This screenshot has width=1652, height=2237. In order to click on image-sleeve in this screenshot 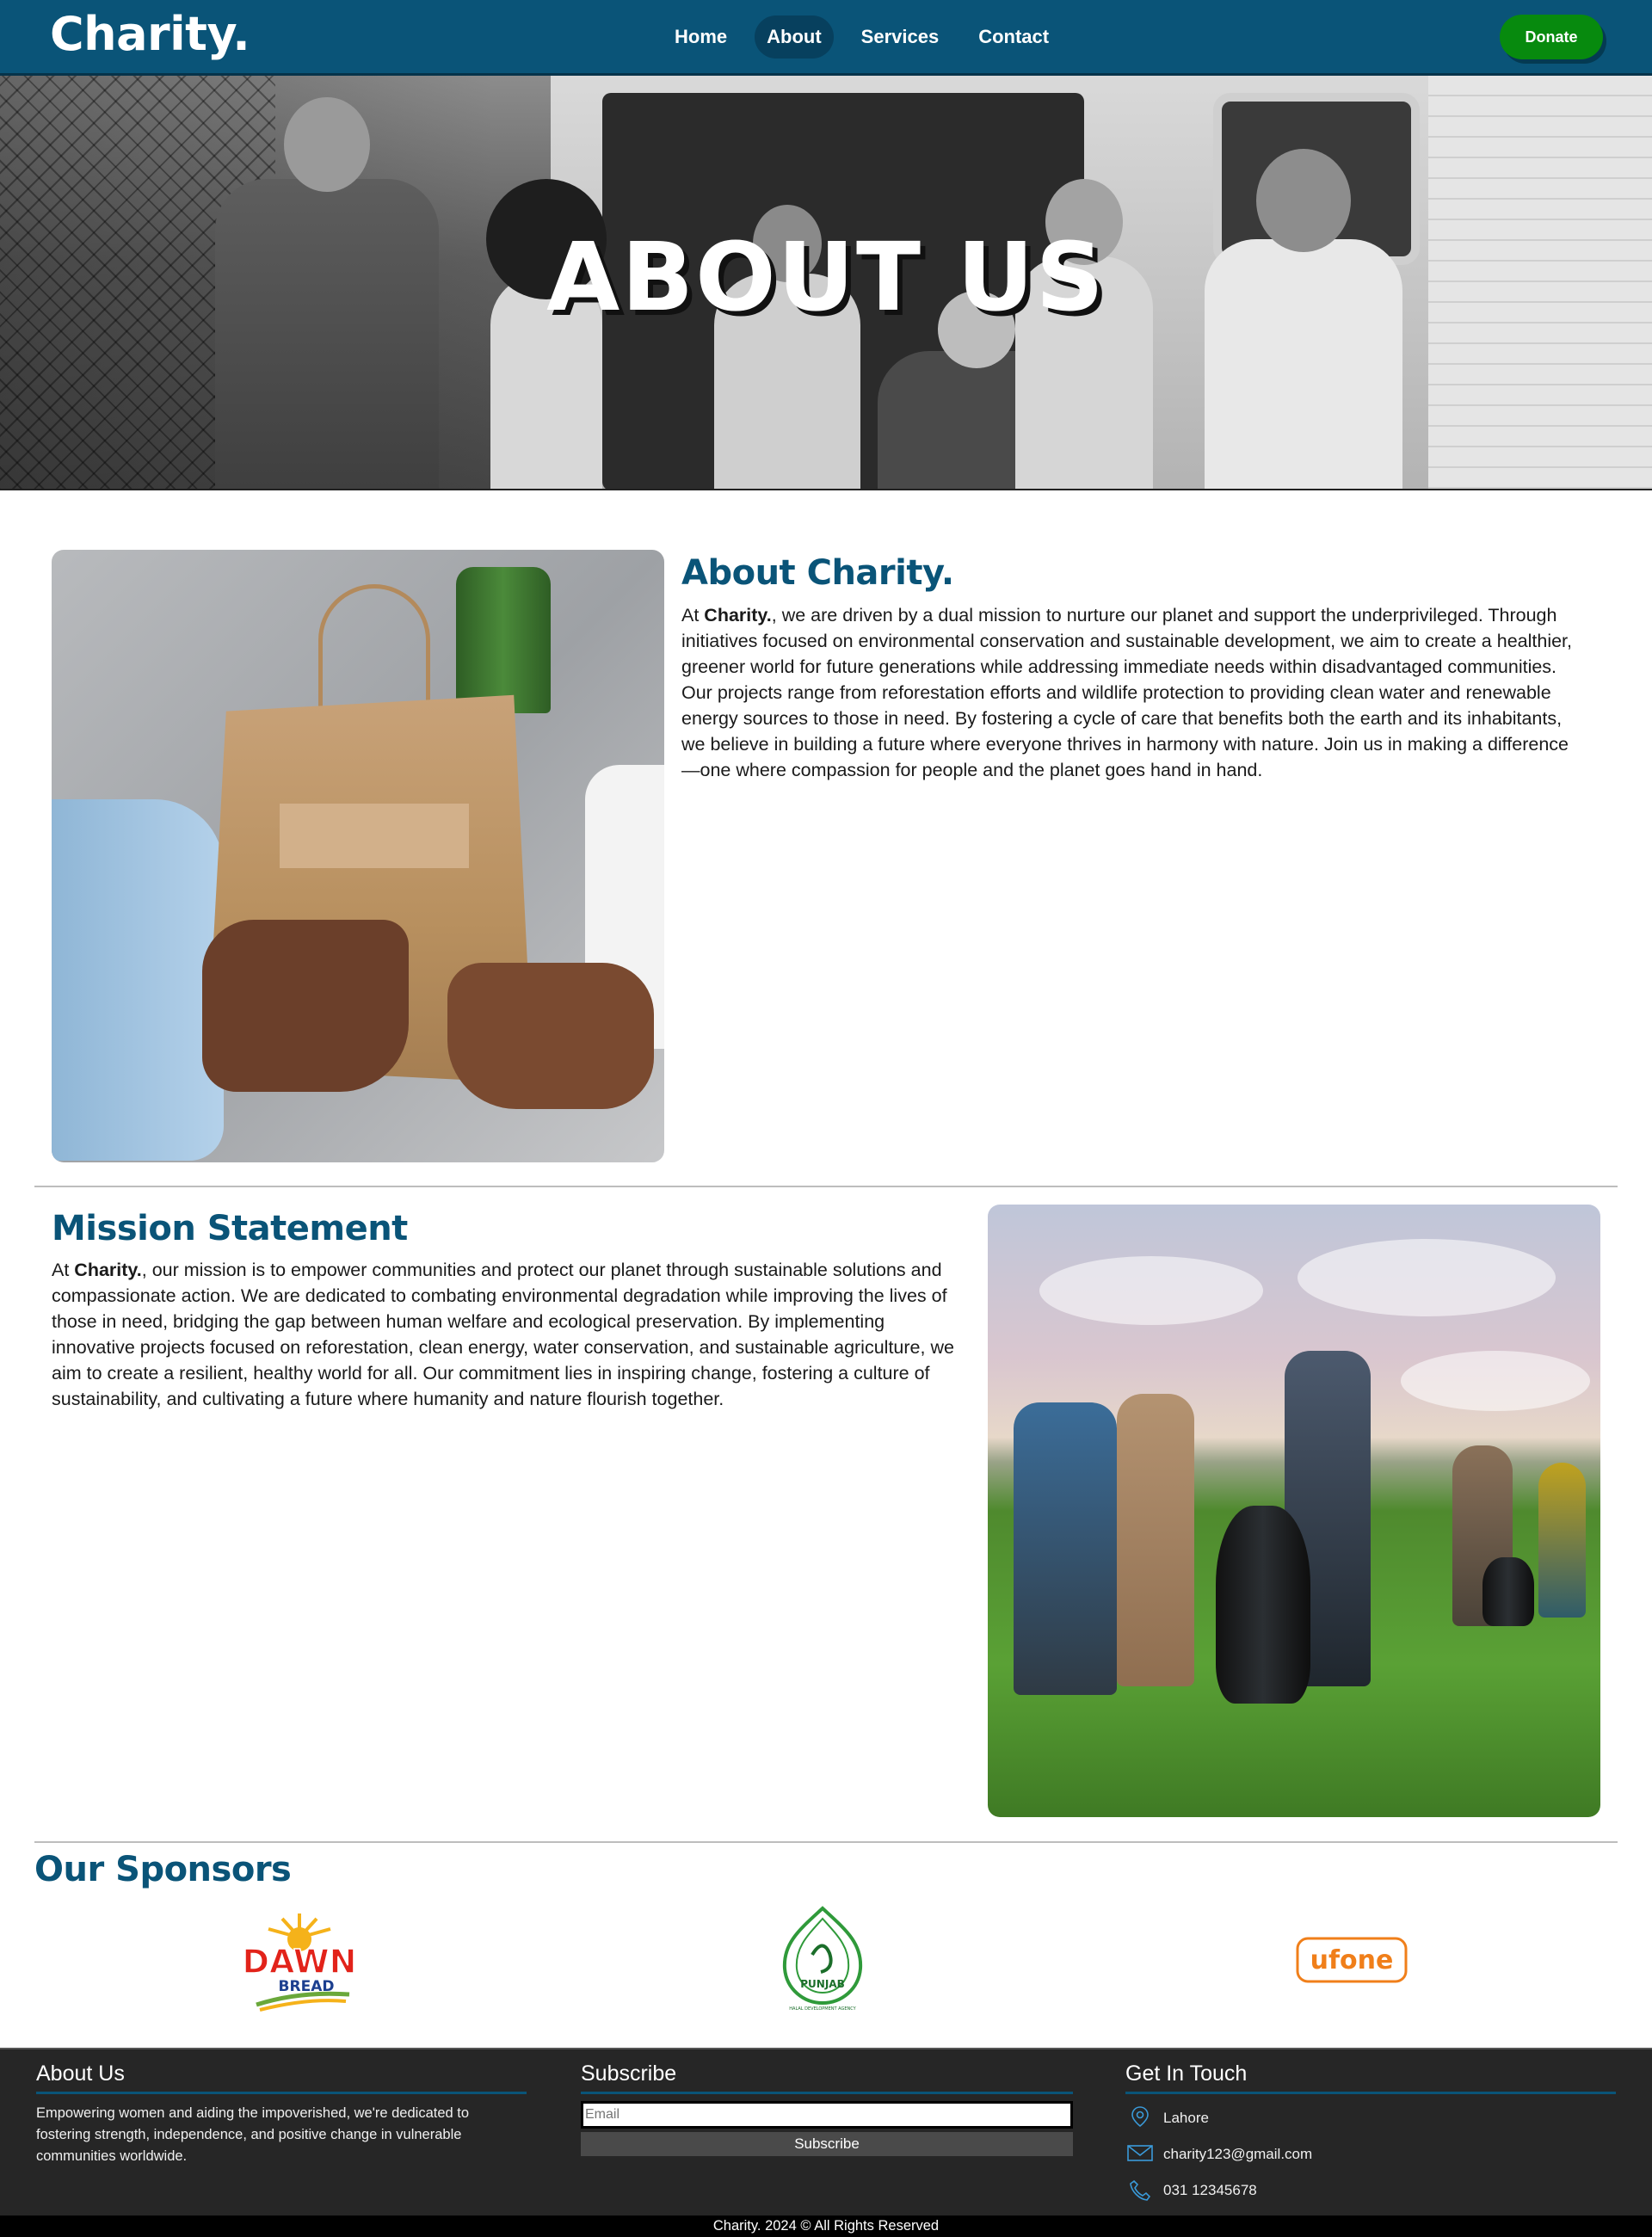, I will do `click(138, 980)`.